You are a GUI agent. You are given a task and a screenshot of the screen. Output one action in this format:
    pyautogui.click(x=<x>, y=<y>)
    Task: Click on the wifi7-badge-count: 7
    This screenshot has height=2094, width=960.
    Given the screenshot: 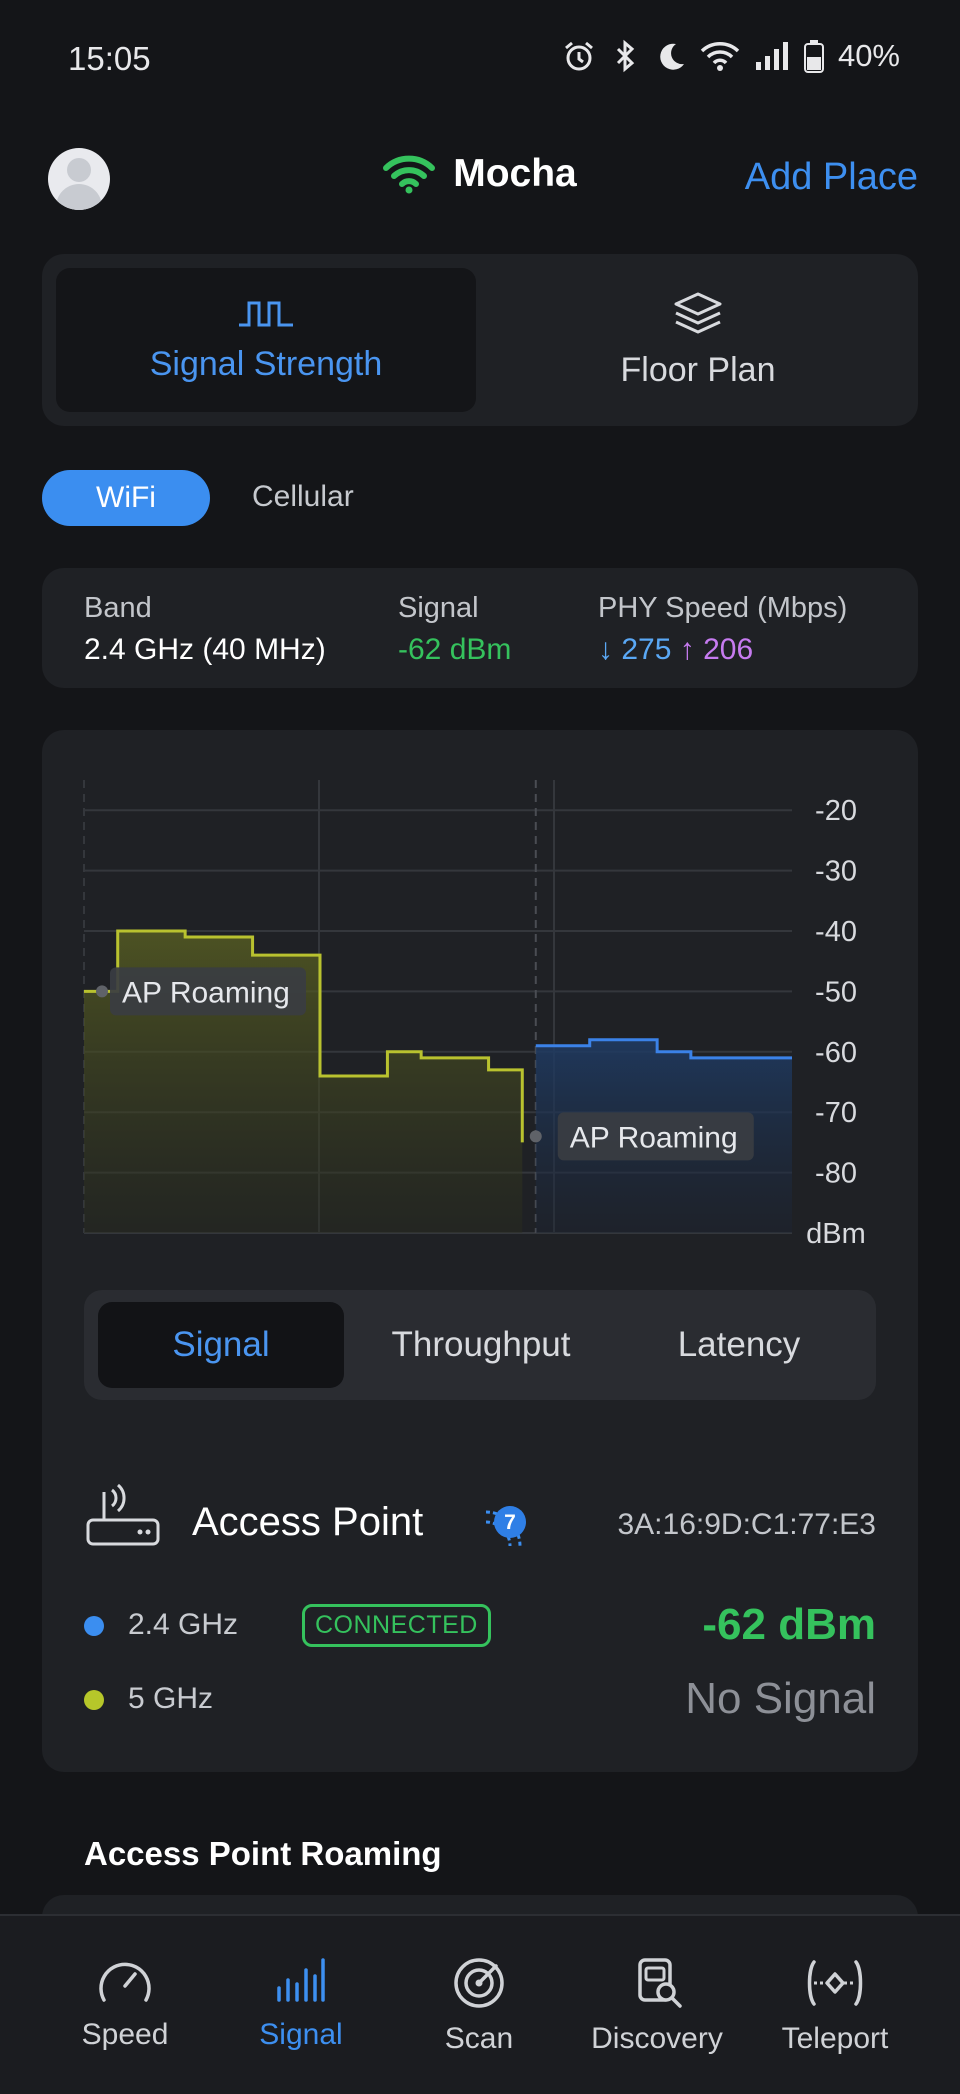 What is the action you would take?
    pyautogui.click(x=510, y=1522)
    